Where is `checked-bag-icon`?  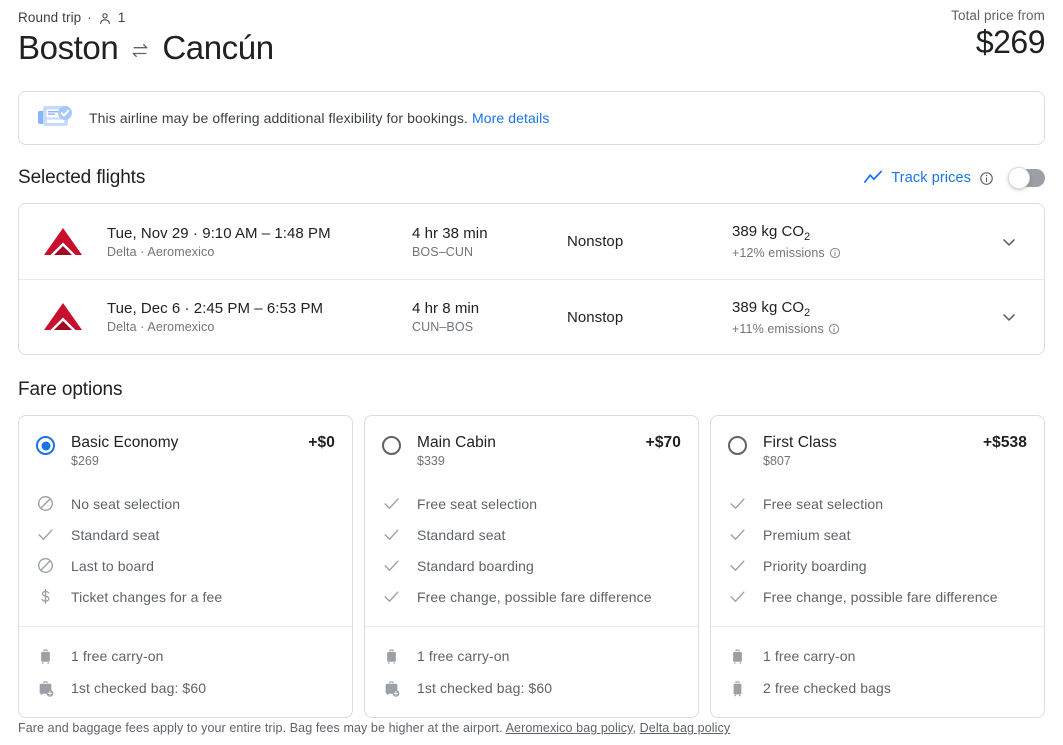
checked-bag-icon is located at coordinates (737, 688).